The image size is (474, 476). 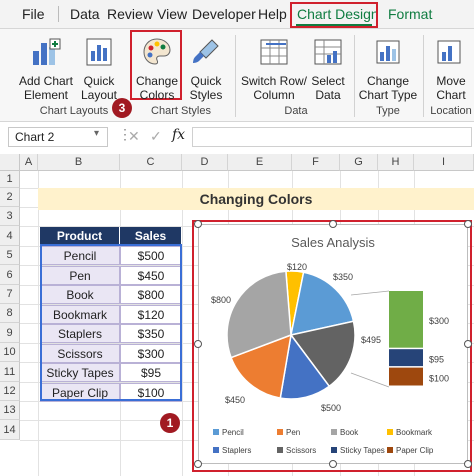 I want to click on column-header: I, so click(x=444, y=162).